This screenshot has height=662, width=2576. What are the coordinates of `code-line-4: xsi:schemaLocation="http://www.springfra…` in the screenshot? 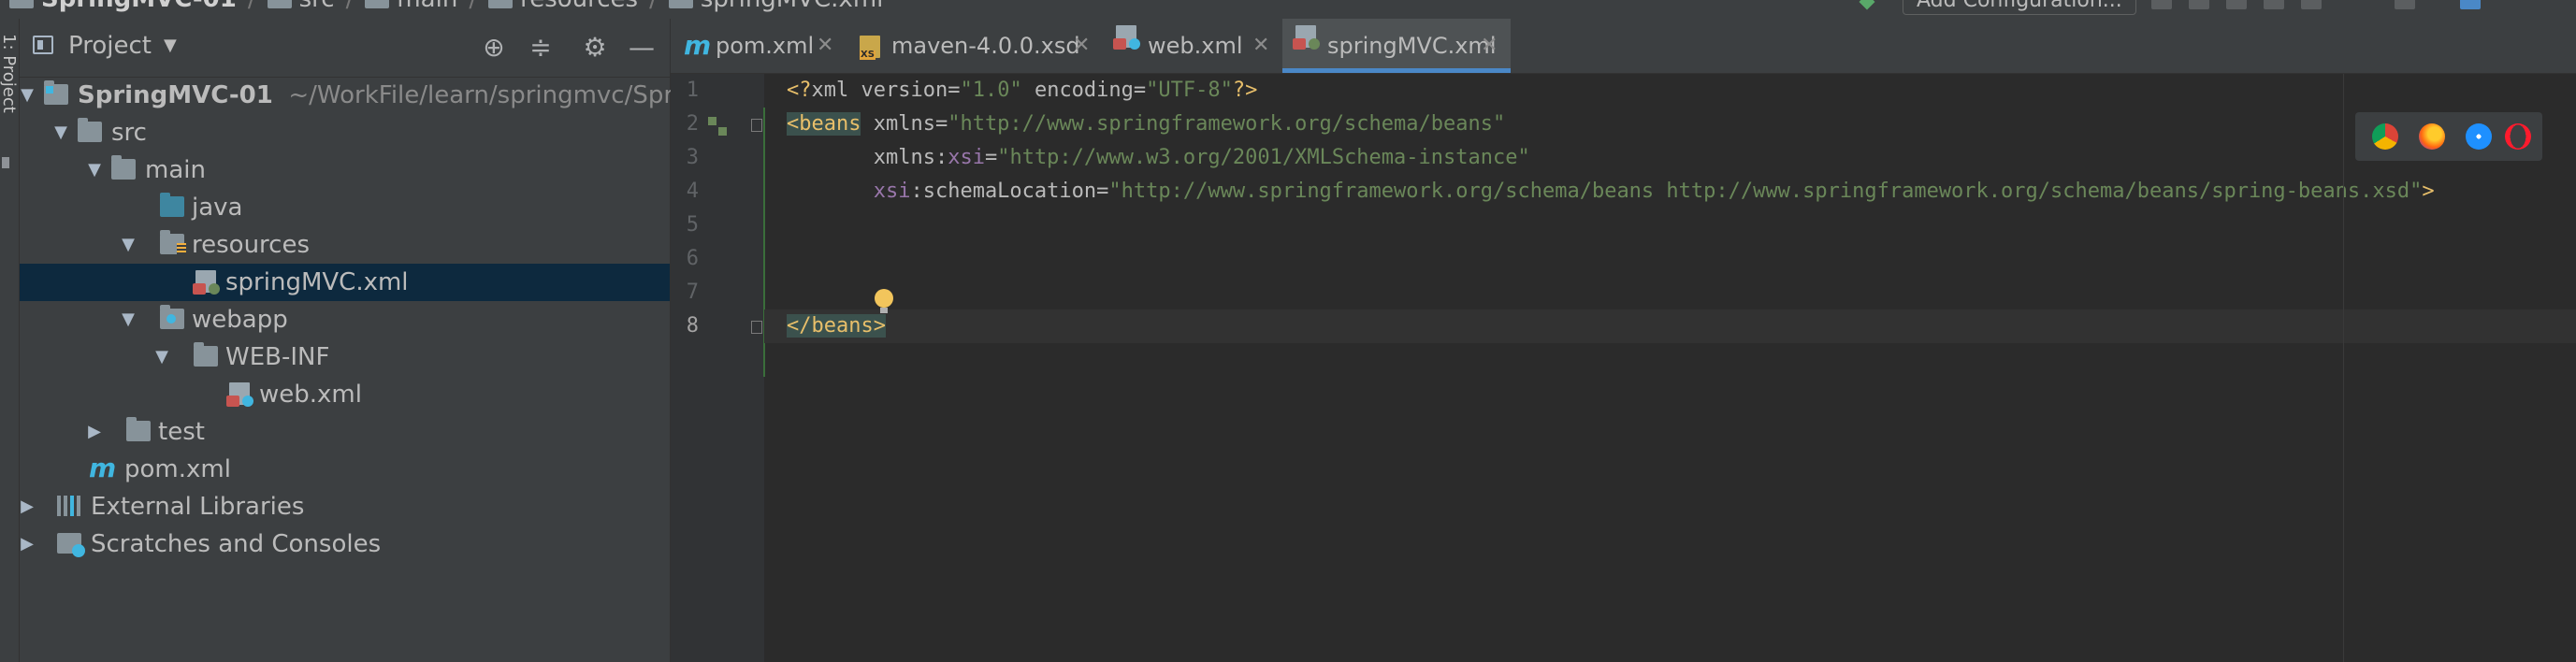 It's located at (1611, 192).